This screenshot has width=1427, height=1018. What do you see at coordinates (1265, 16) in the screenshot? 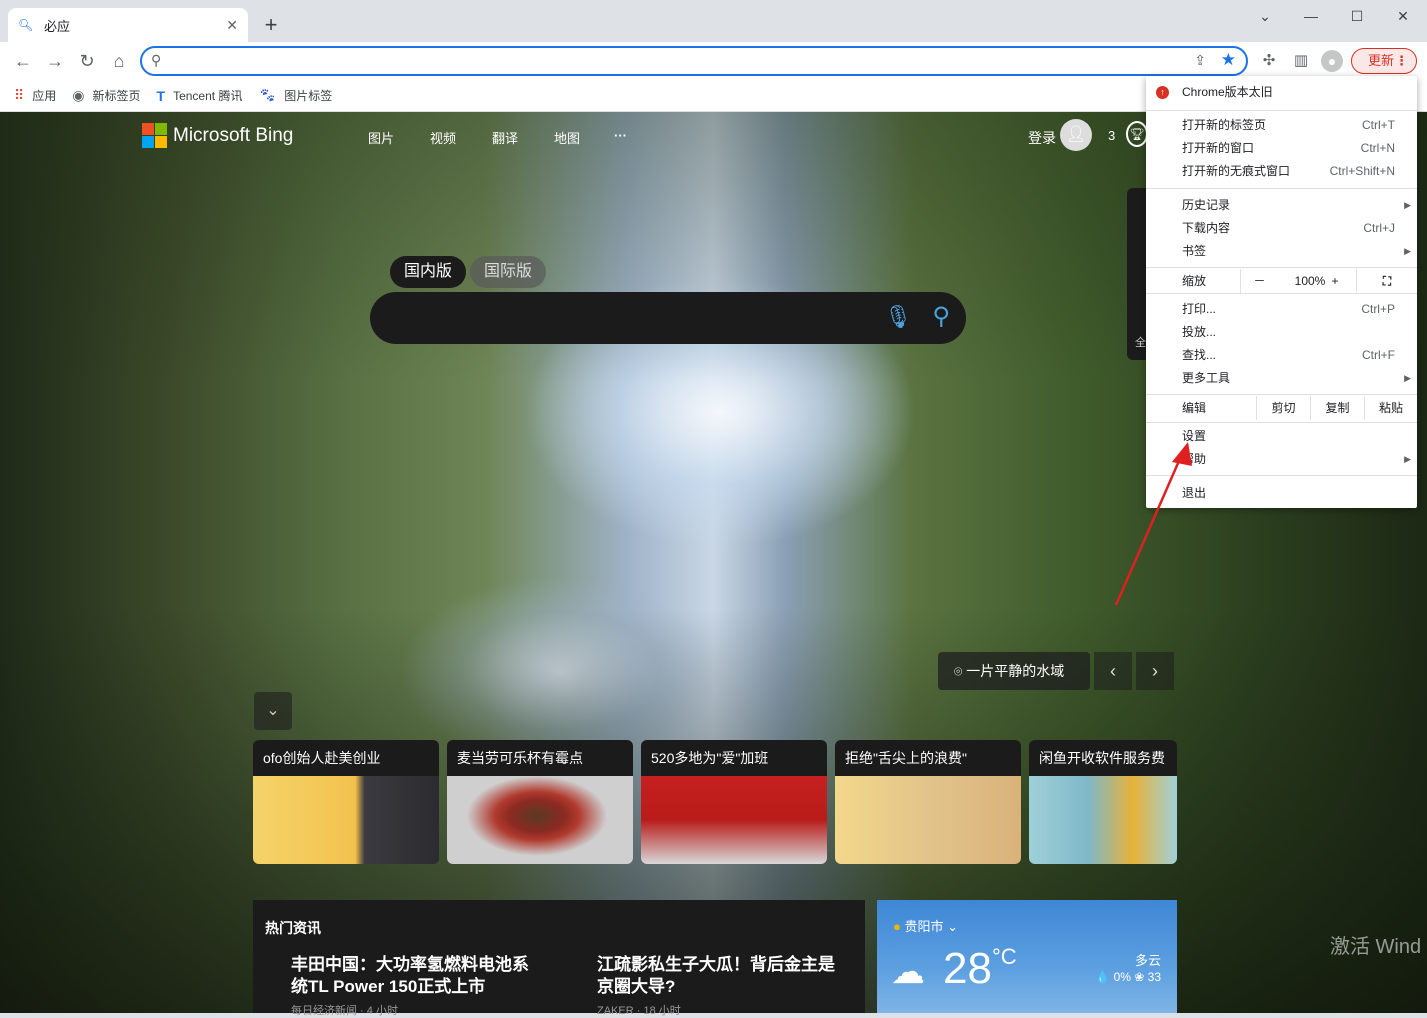
I see `tab-search-chevron-icon: ⌄` at bounding box center [1265, 16].